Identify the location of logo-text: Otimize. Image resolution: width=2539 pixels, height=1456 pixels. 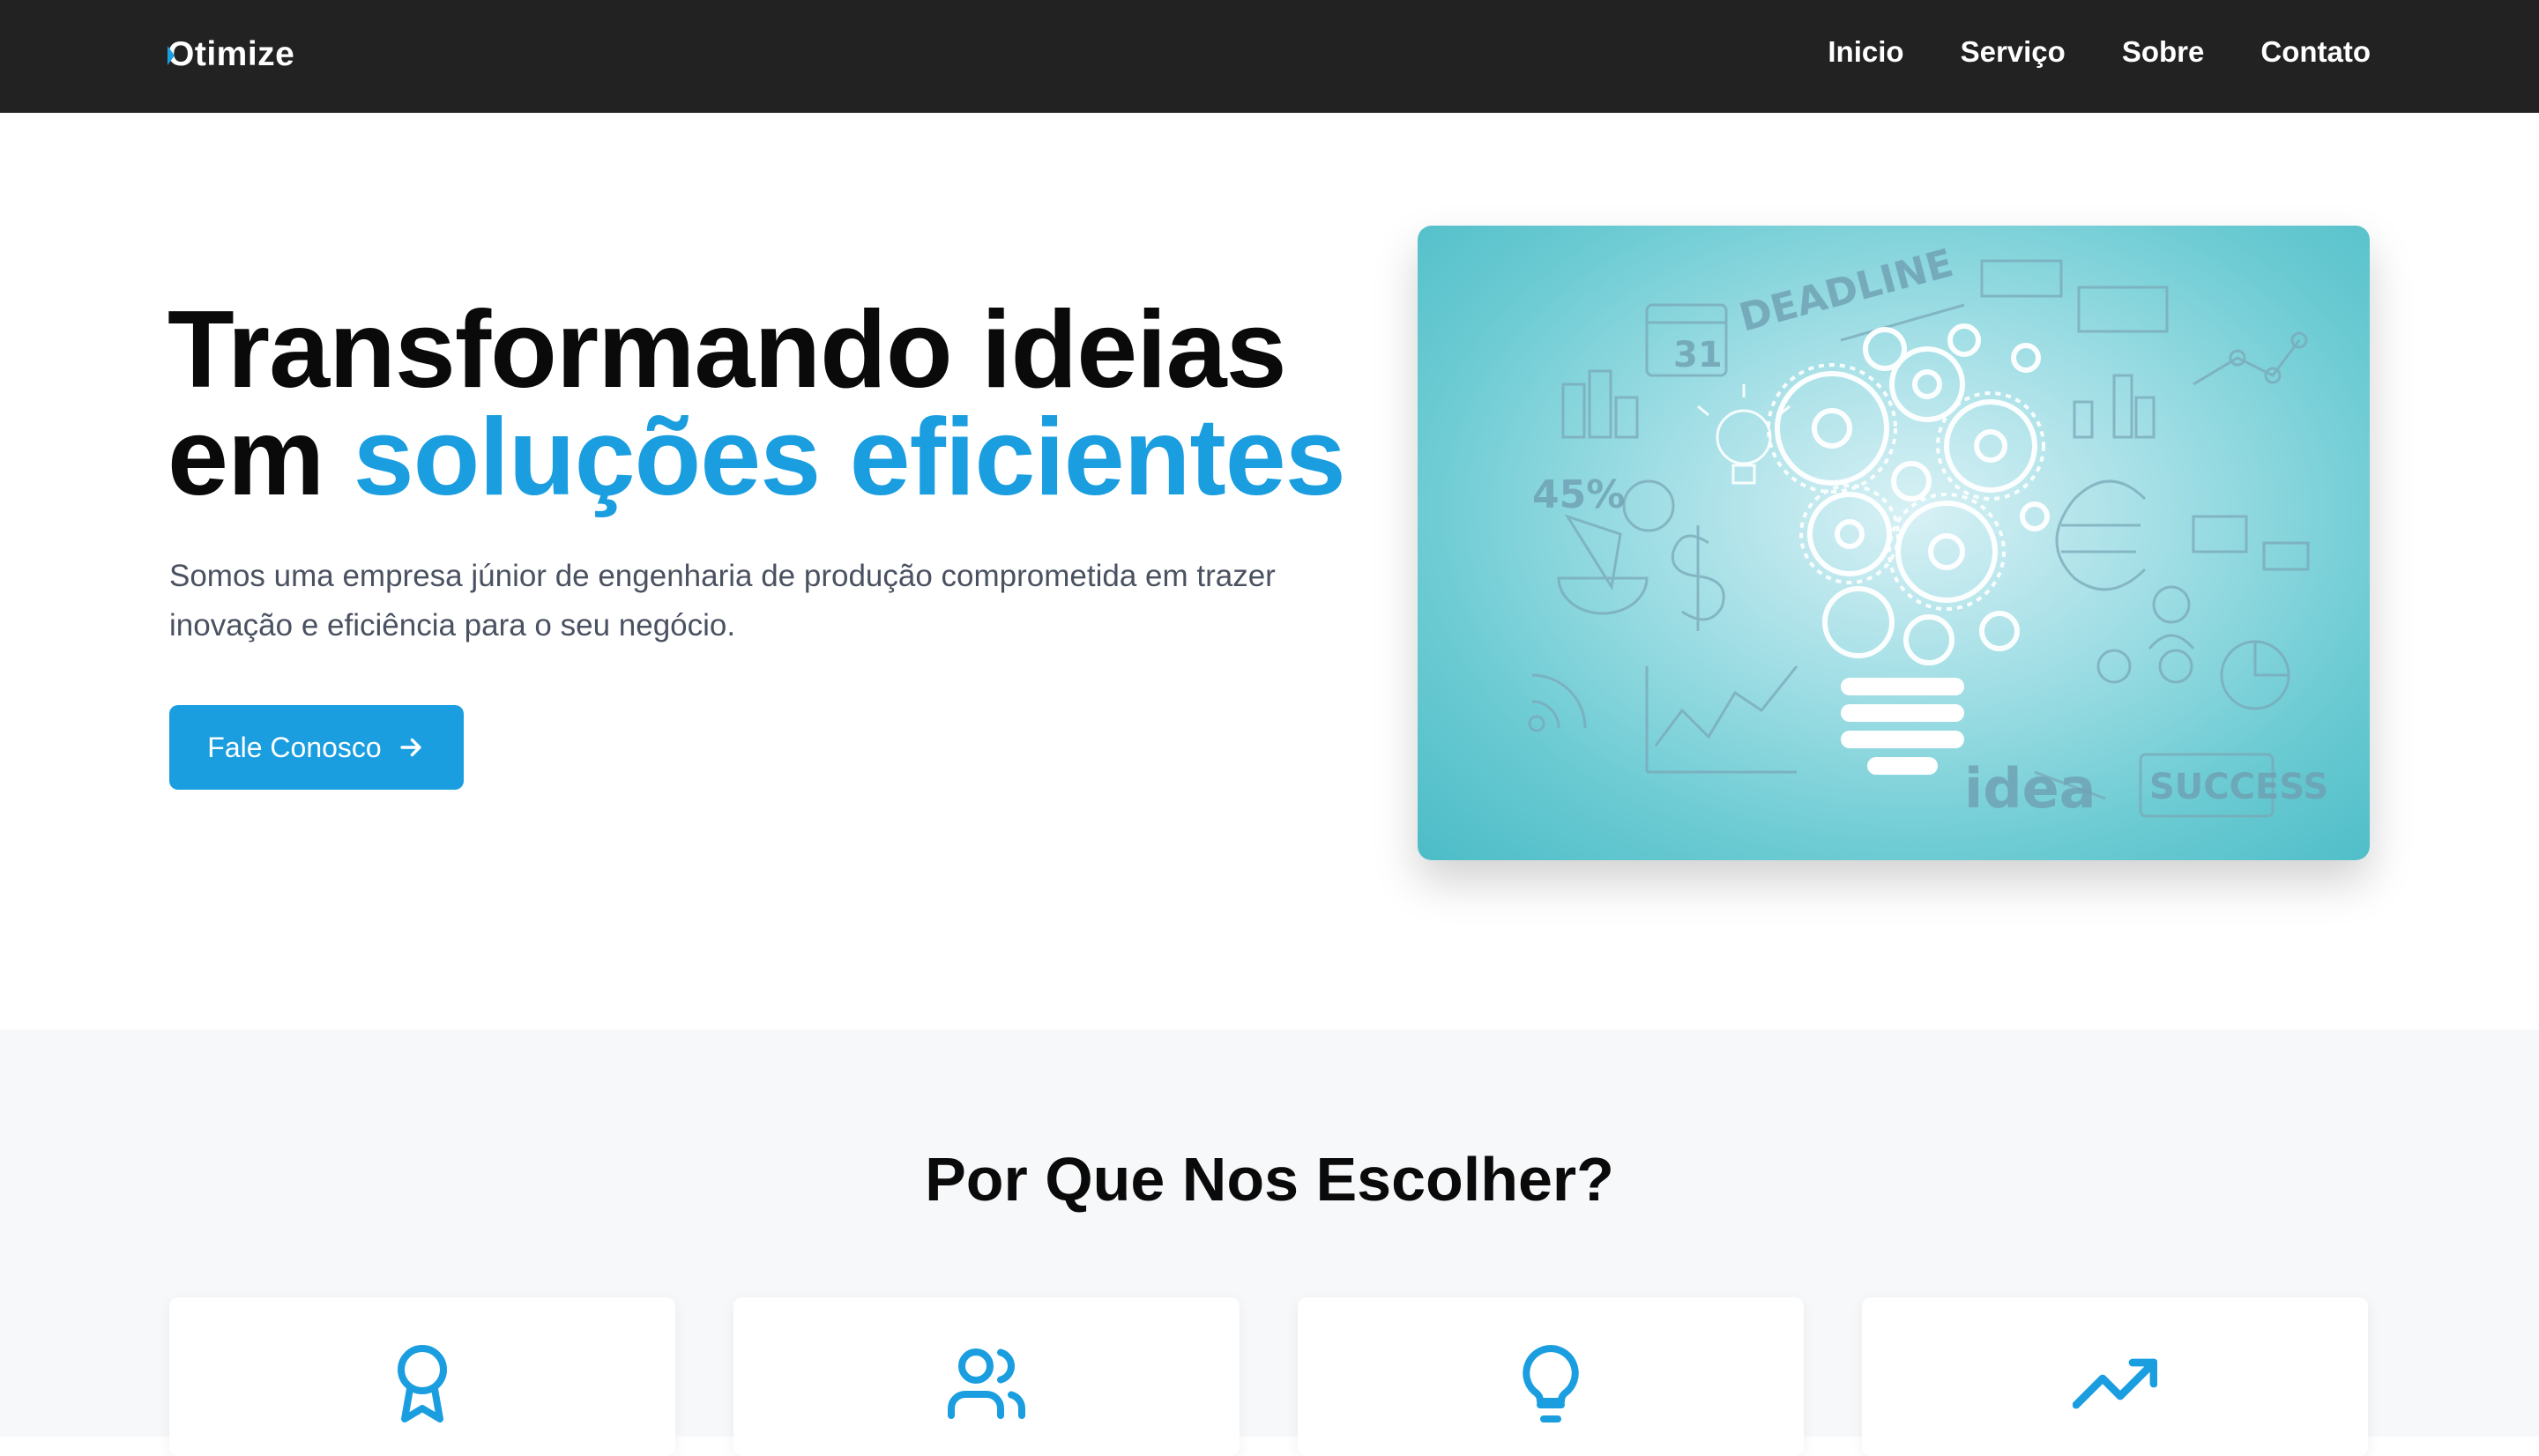
(231, 54).